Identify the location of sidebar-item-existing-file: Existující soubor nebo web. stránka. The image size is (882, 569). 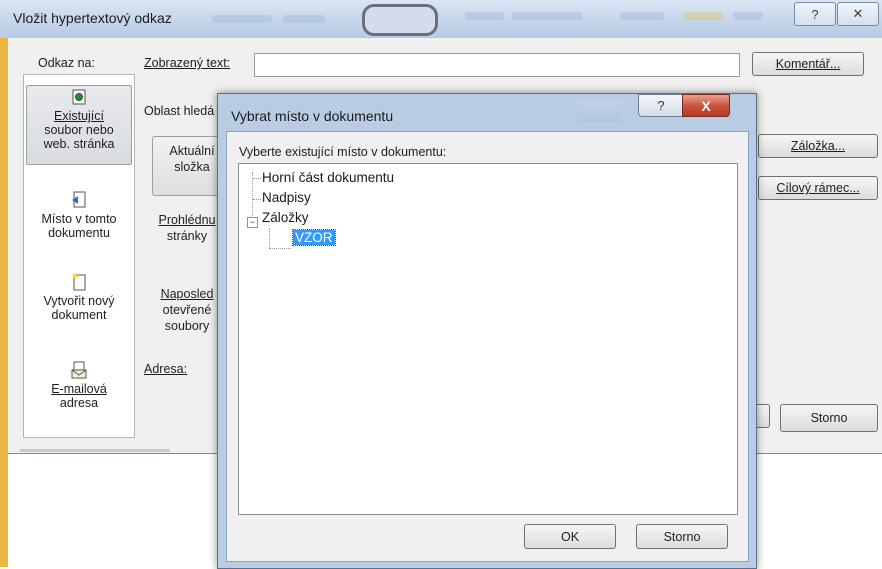
(79, 125).